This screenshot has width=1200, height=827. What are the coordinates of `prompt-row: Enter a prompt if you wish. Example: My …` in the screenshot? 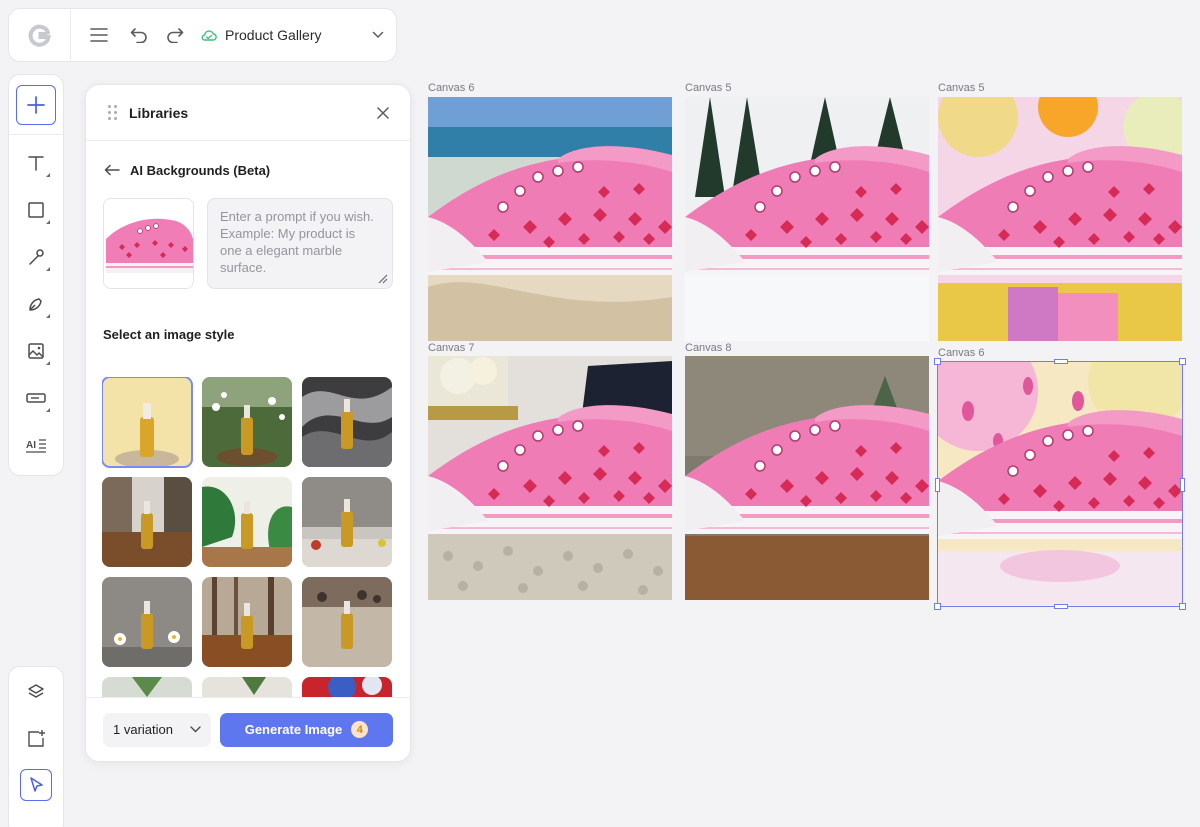 It's located at (248, 243).